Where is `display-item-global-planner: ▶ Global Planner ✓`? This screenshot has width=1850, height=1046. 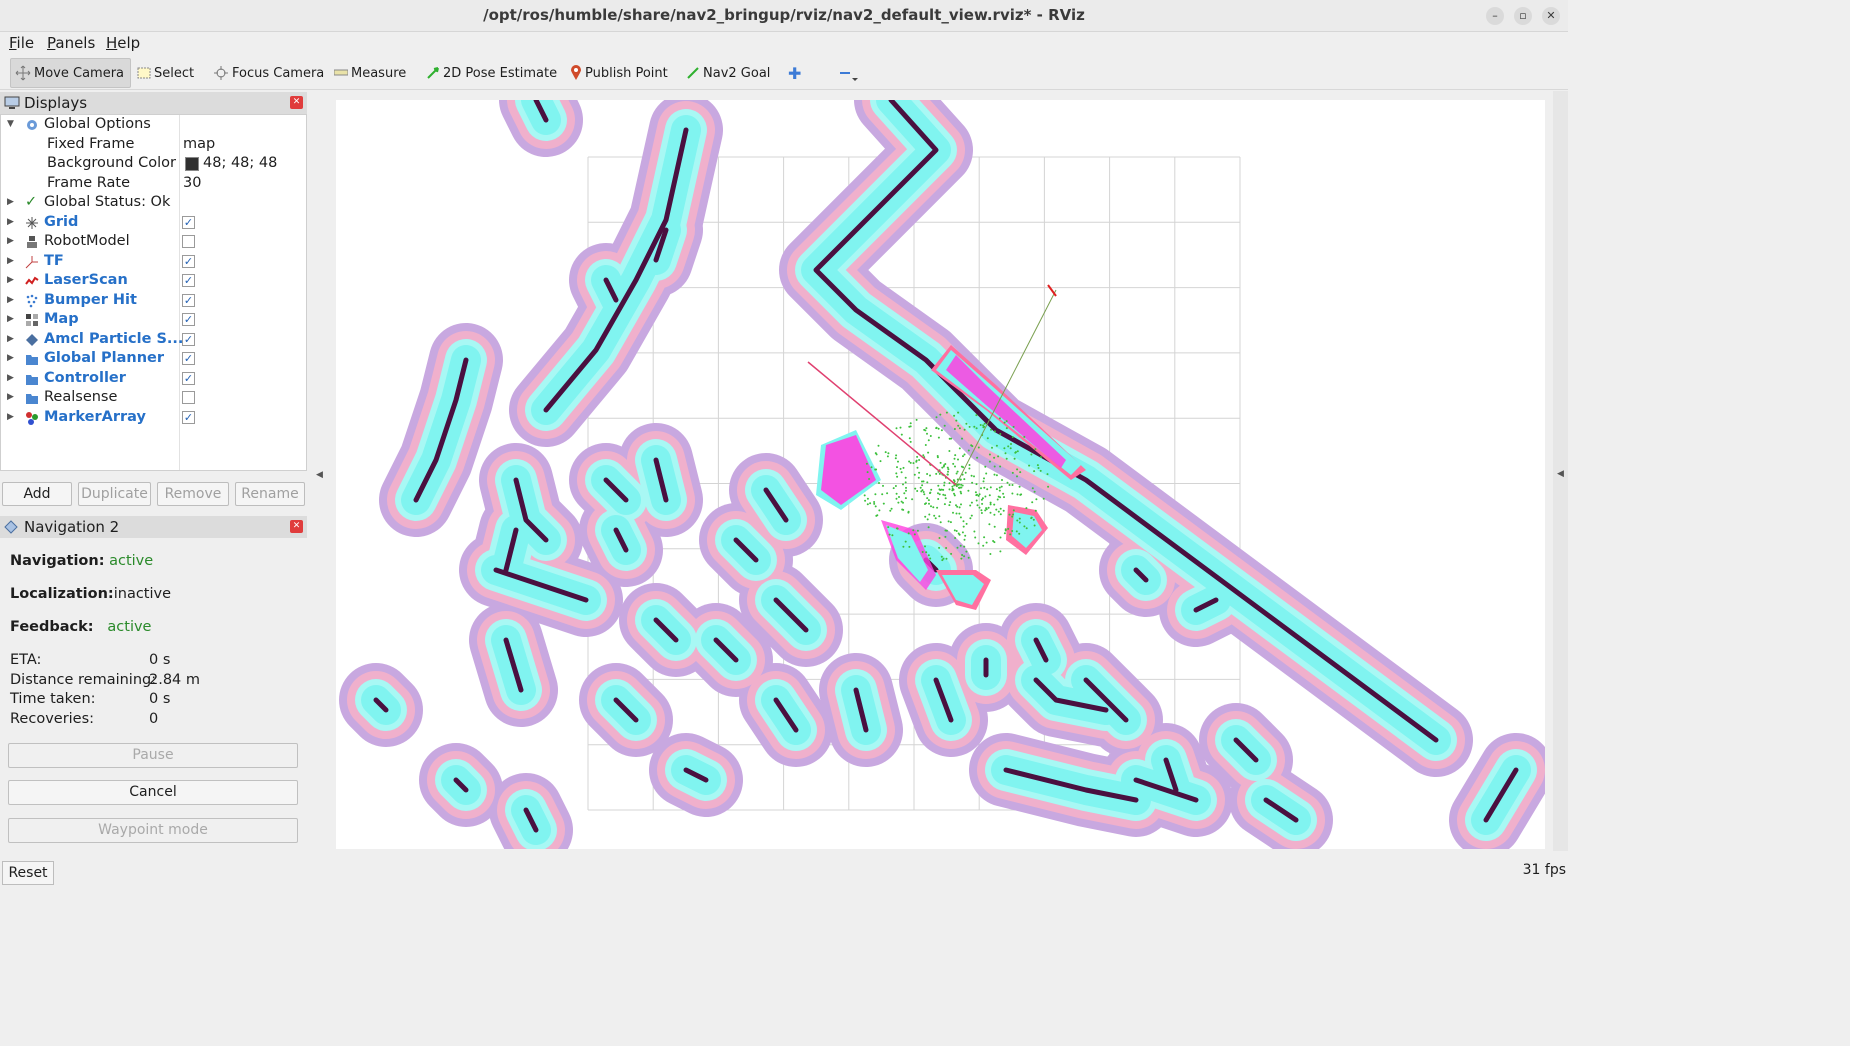 display-item-global-planner: ▶ Global Planner ✓ is located at coordinates (153, 359).